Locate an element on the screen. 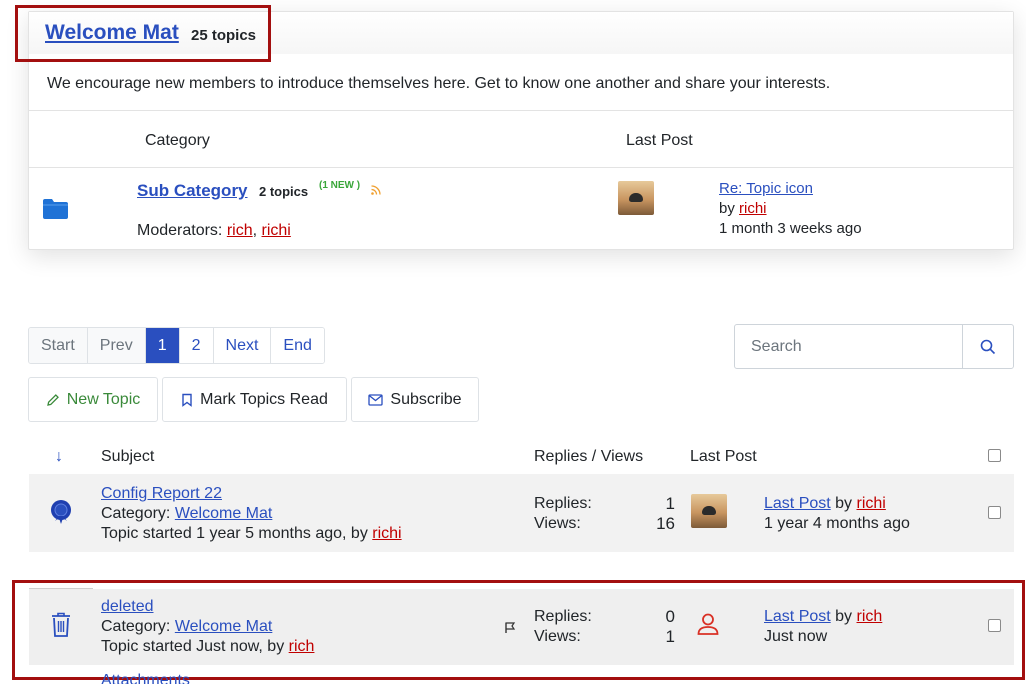  ribbon-icon is located at coordinates (61, 512).